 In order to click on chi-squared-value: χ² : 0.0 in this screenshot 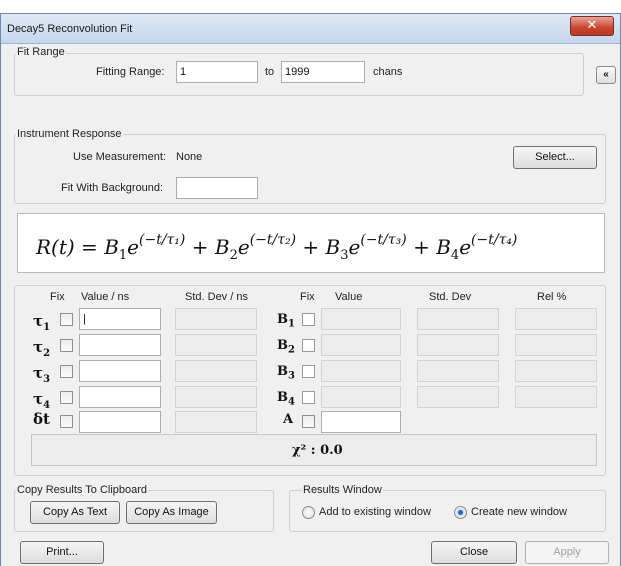, I will do `click(317, 450)`.